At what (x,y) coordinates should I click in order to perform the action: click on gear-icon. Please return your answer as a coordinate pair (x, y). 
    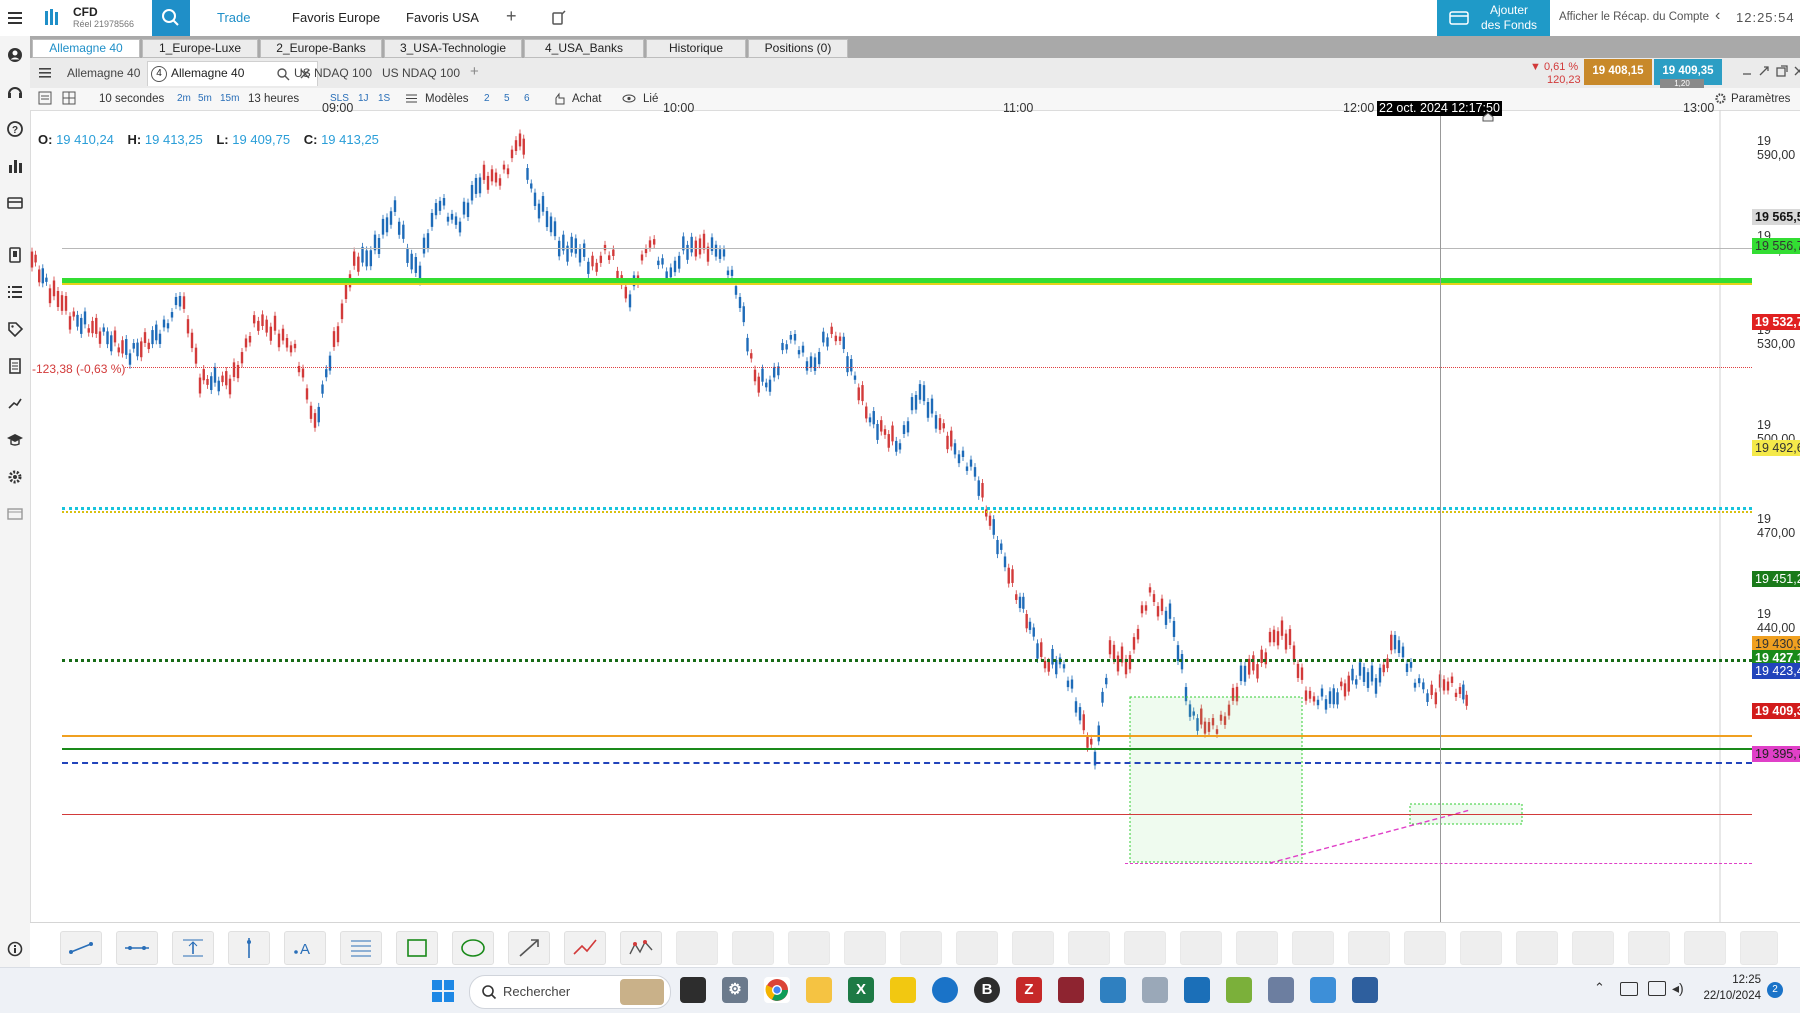
    Looking at the image, I should click on (15, 477).